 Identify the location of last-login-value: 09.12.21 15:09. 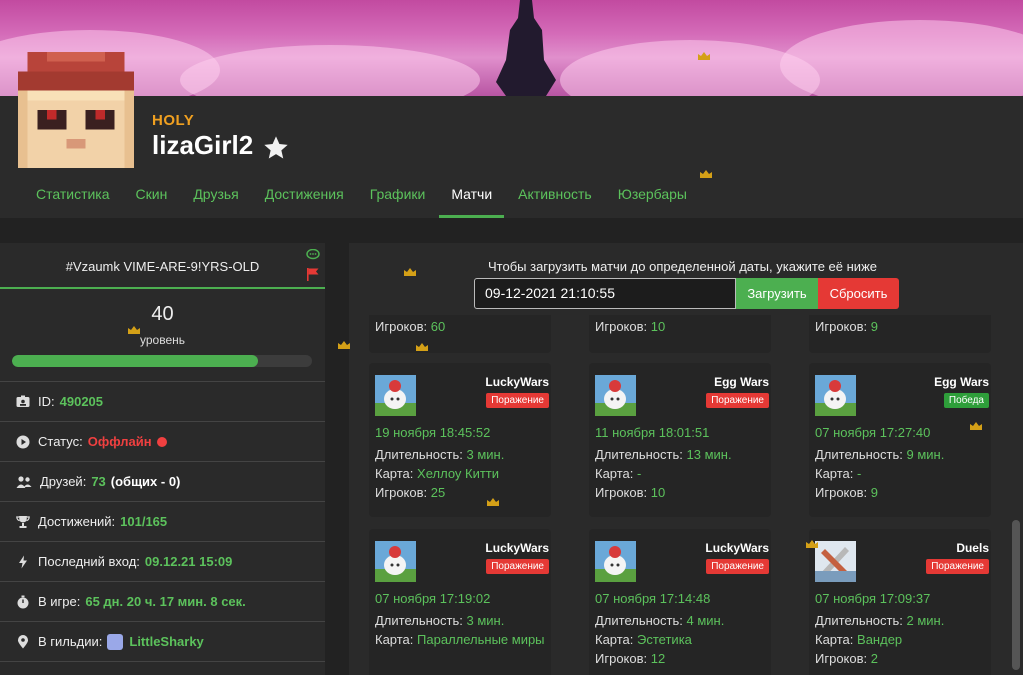
(188, 561).